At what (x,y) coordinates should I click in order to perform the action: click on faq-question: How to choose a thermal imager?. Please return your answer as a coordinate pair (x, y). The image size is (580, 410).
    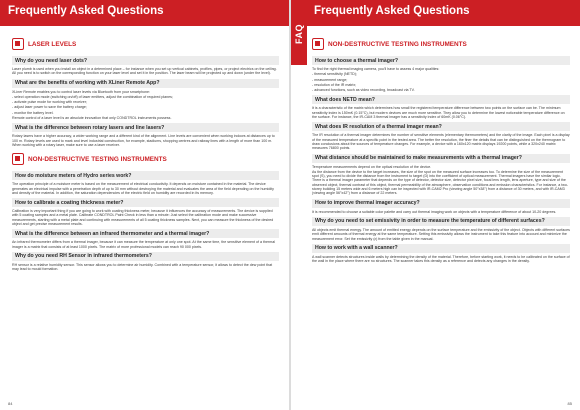
    Looking at the image, I should click on (441, 60).